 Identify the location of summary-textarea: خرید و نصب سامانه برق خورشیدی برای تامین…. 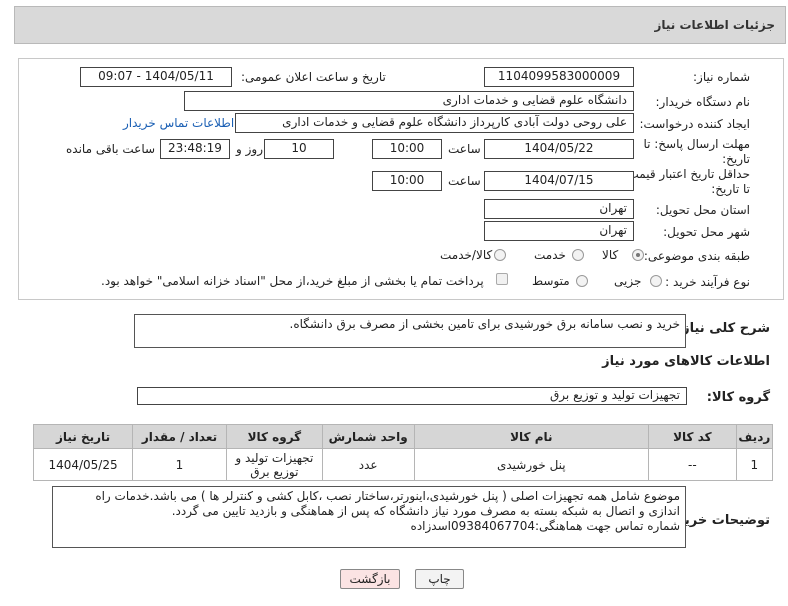
(410, 331).